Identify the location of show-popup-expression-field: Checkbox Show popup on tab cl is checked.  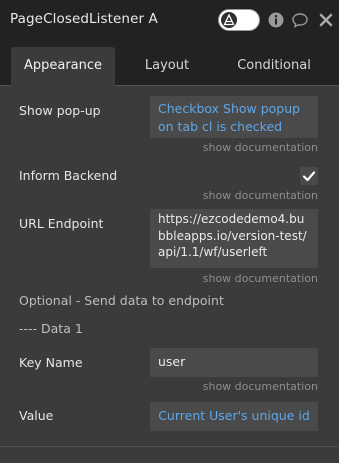
(234, 117).